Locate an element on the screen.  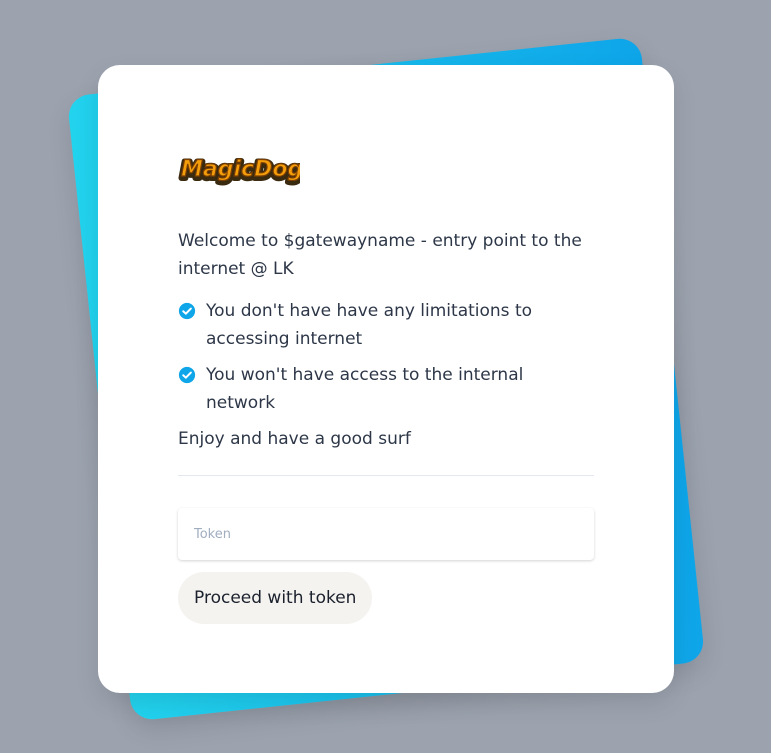
proceed-with-token-button: Proceed with token is located at coordinates (275, 598).